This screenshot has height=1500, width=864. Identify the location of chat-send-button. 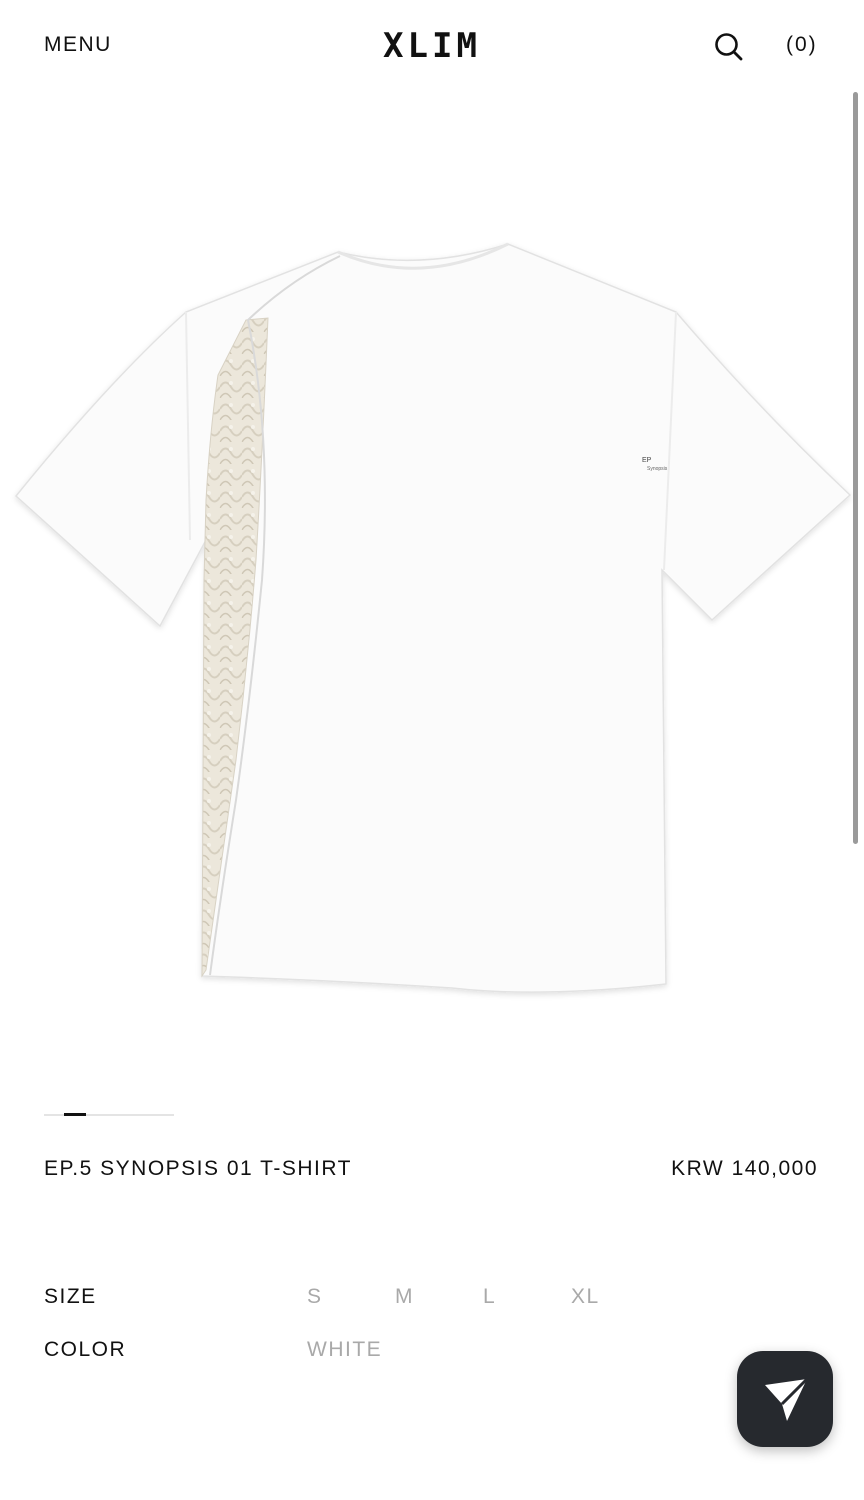
(785, 1399).